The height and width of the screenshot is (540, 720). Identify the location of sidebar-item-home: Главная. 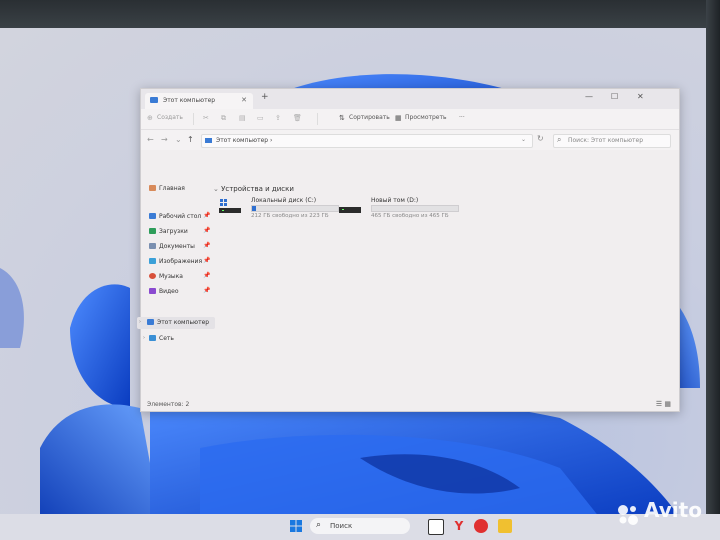
(175, 189).